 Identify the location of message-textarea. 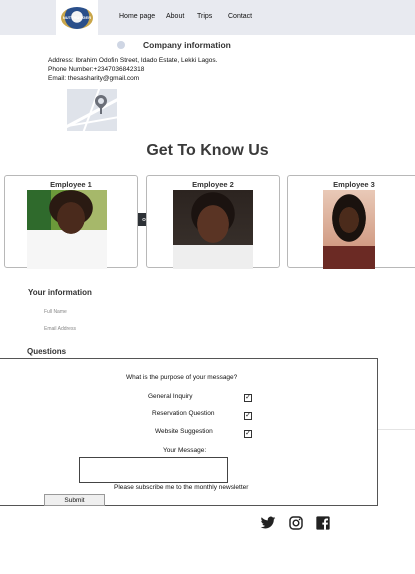
(153, 470).